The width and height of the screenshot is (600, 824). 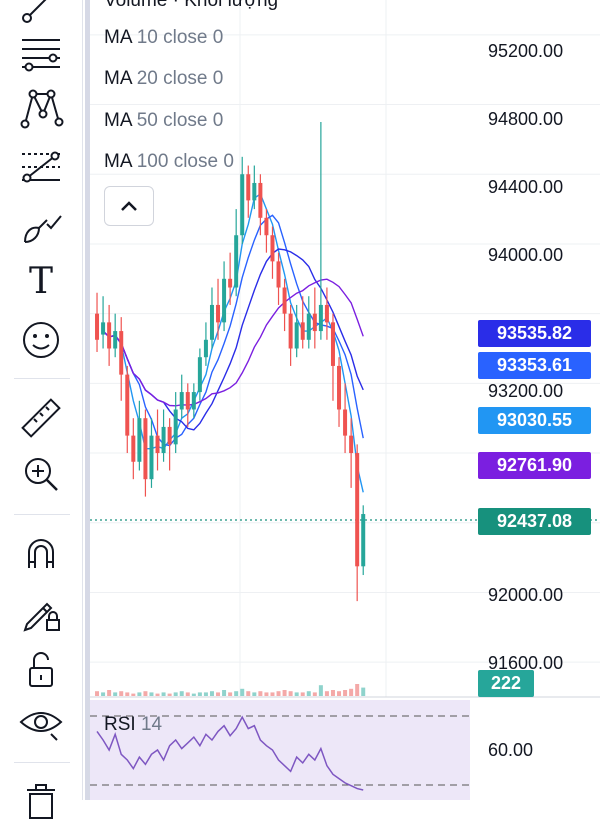 What do you see at coordinates (41, 474) in the screenshot?
I see `zoom-in-icon` at bounding box center [41, 474].